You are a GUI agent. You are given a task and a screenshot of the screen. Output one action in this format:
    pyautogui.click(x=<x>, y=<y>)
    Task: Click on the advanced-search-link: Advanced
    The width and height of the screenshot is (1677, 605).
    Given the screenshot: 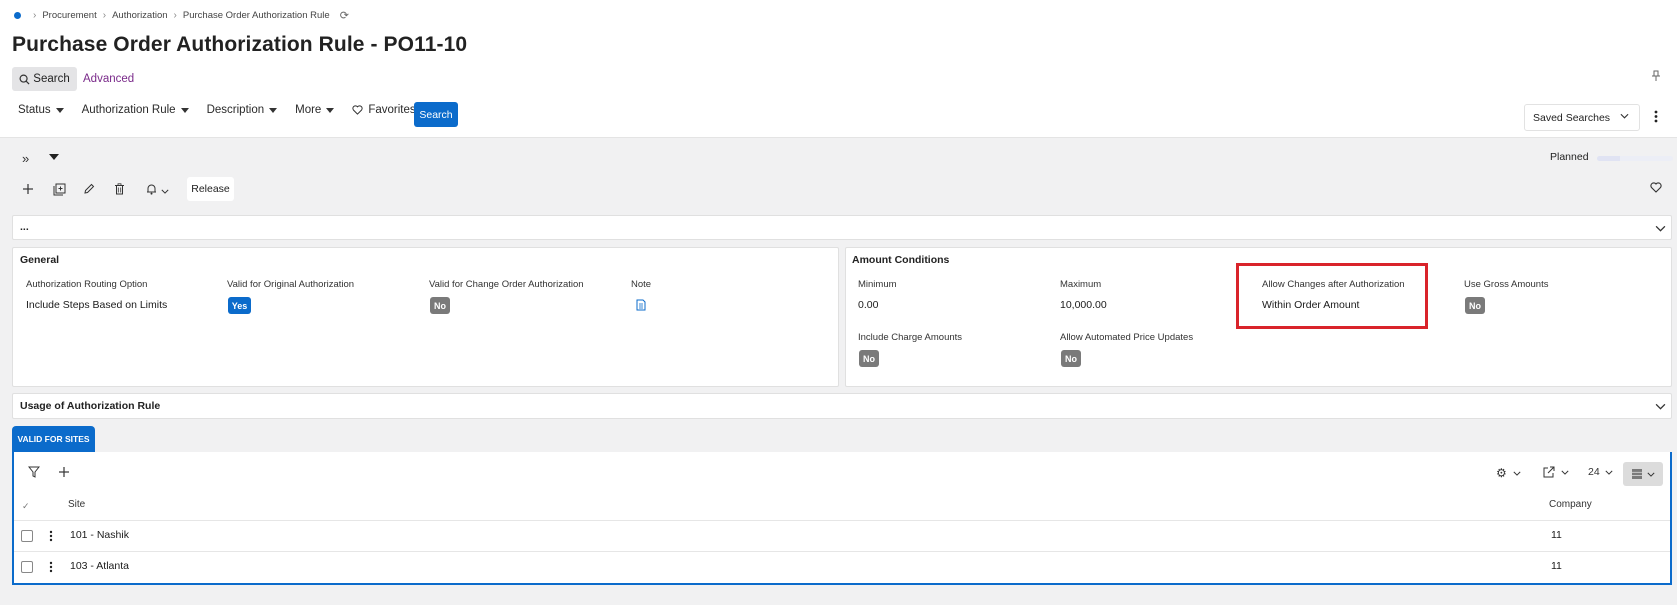 What is the action you would take?
    pyautogui.click(x=108, y=79)
    